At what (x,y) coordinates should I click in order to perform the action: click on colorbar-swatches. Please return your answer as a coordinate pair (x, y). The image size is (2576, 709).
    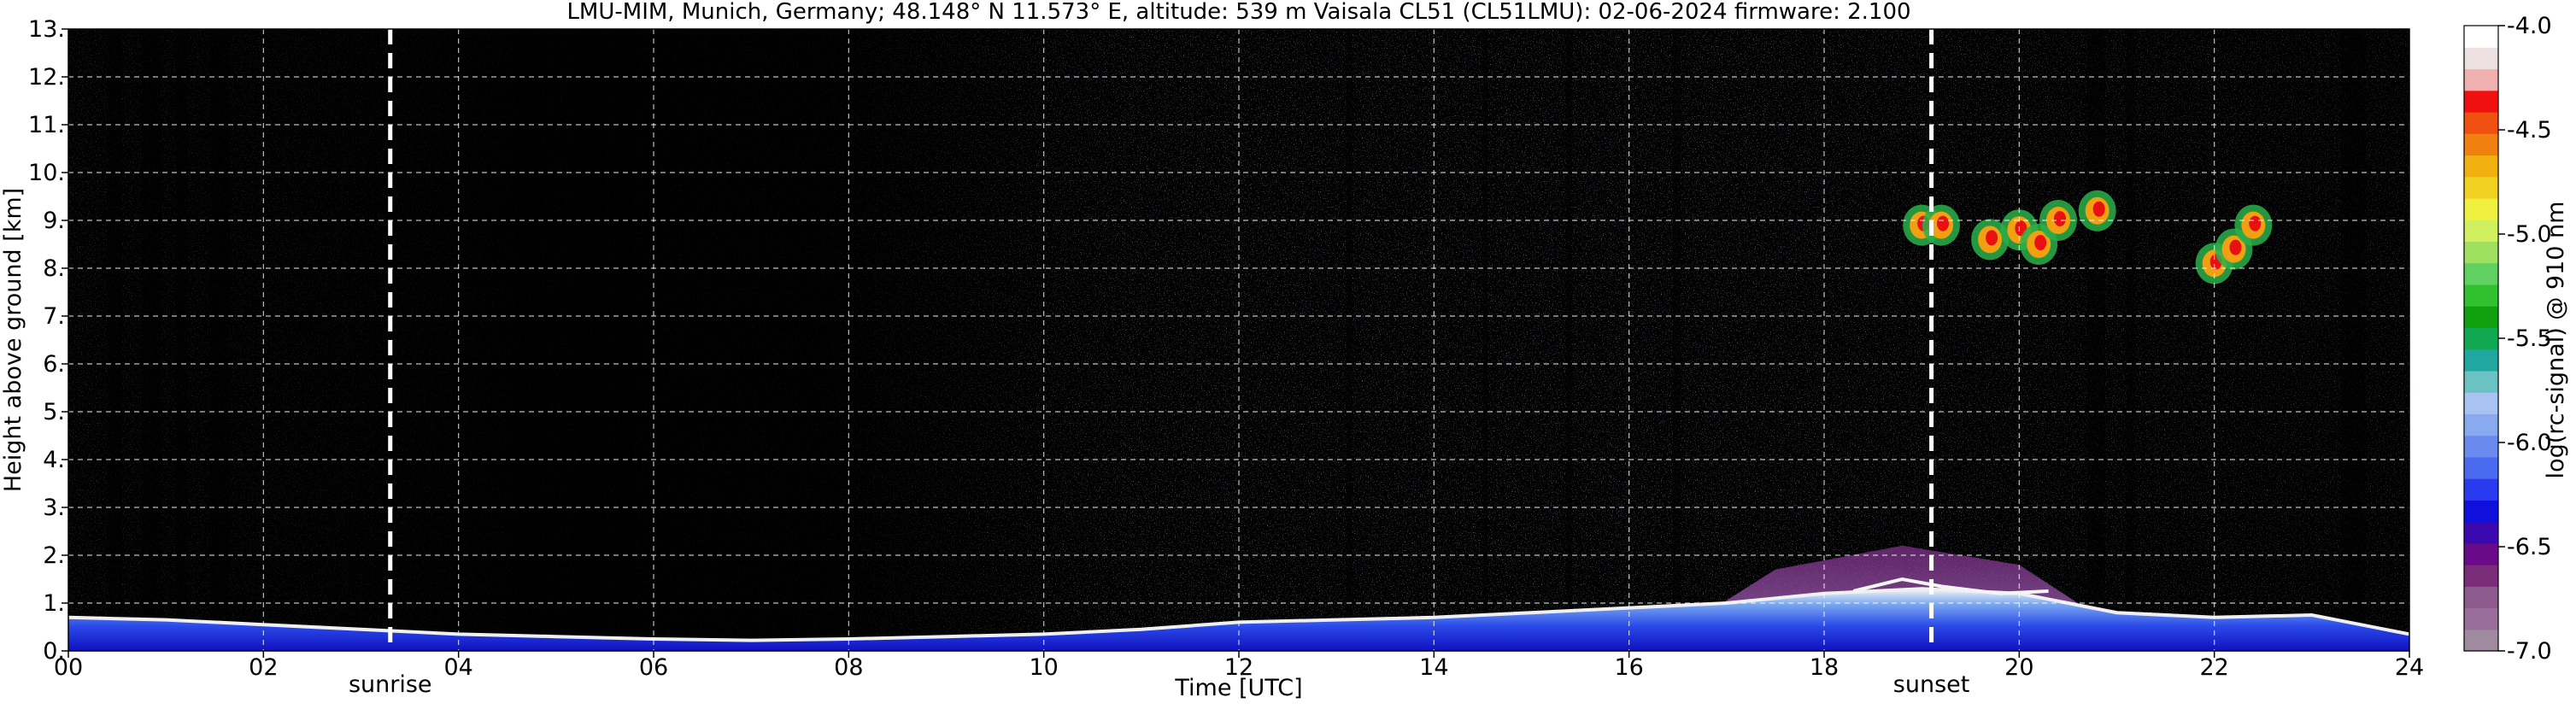
    Looking at the image, I should click on (2481, 339).